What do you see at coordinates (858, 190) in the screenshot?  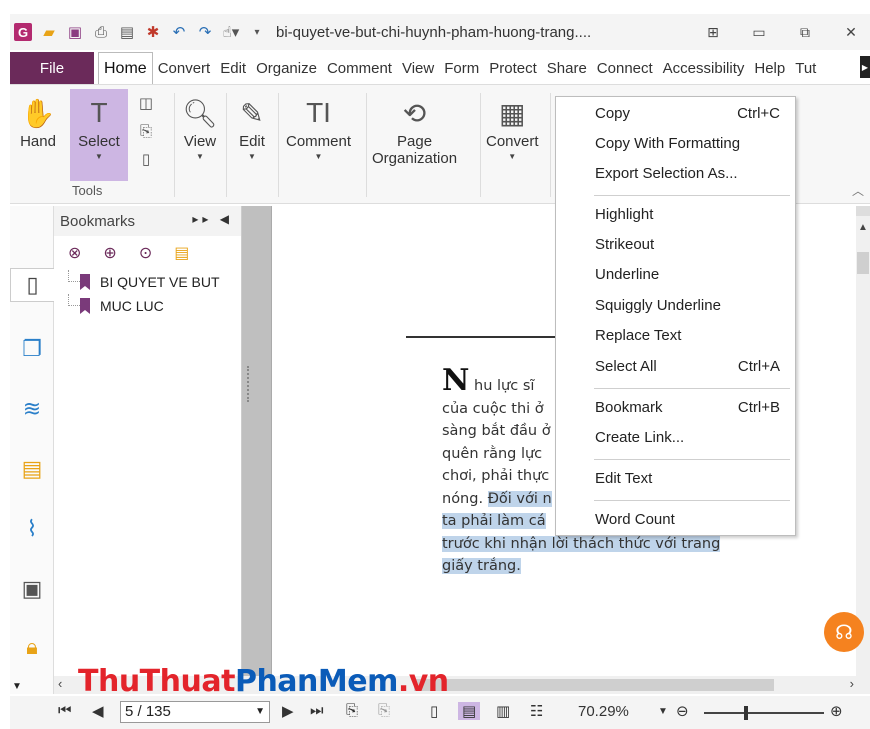 I see `collapse-ribbon-icon: ︿` at bounding box center [858, 190].